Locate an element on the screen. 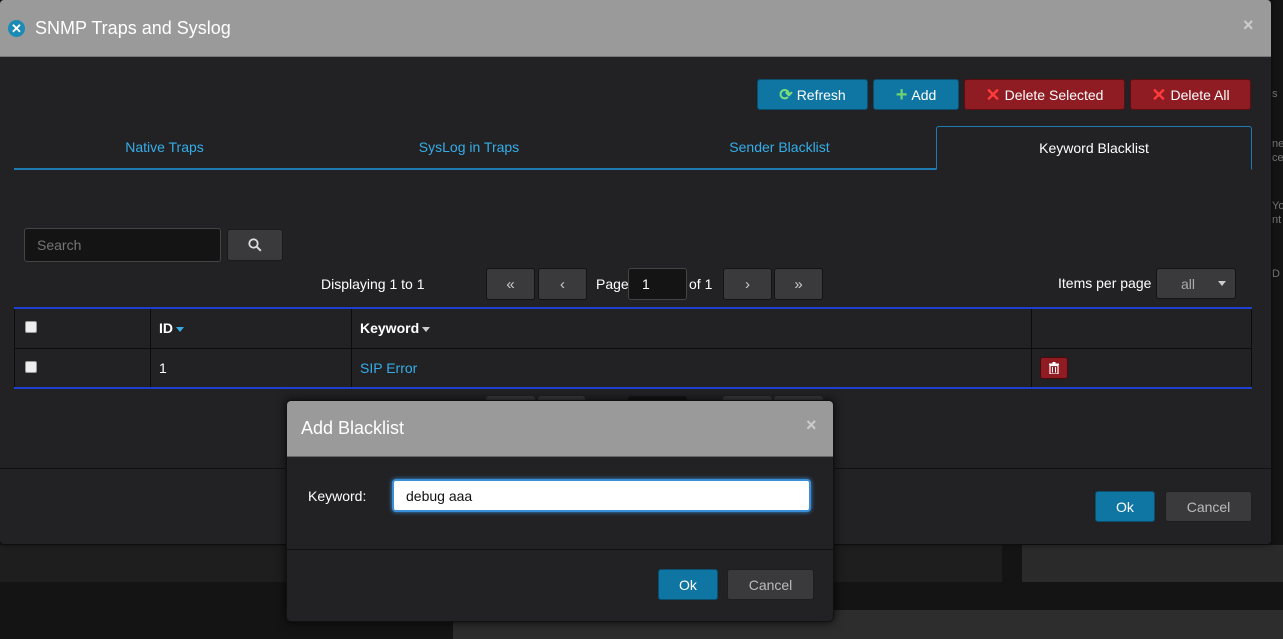 The width and height of the screenshot is (1283, 639). search-button is located at coordinates (255, 245).